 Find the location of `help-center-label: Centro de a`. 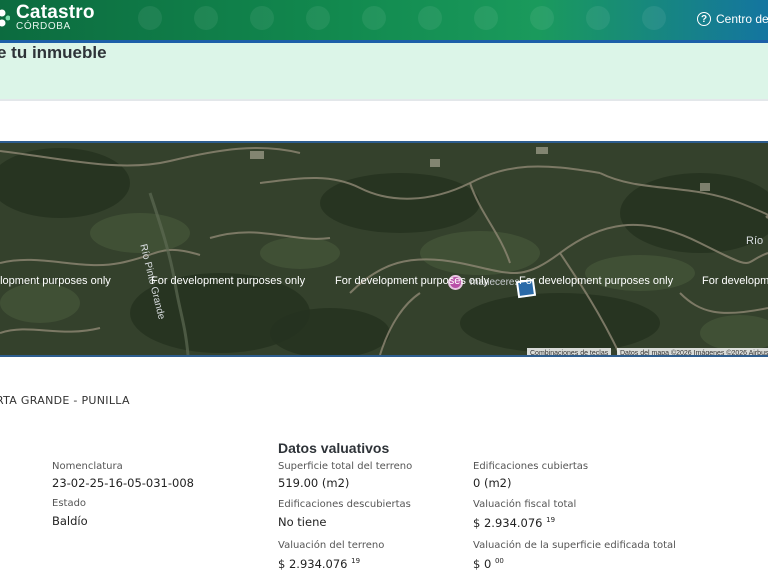

help-center-label: Centro de a is located at coordinates (742, 19).